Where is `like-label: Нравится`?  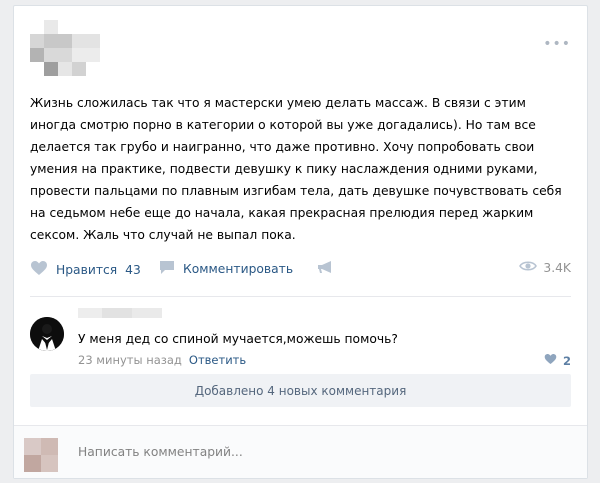
like-label: Нравится is located at coordinates (87, 269).